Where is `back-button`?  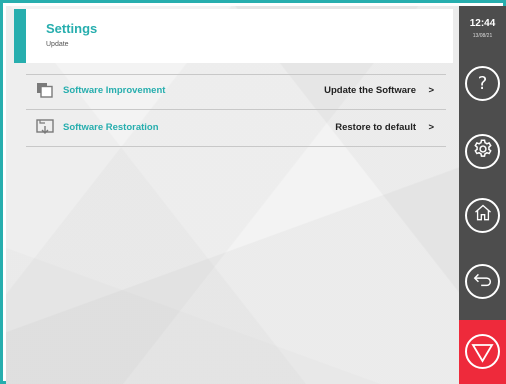
back-button is located at coordinates (482, 281).